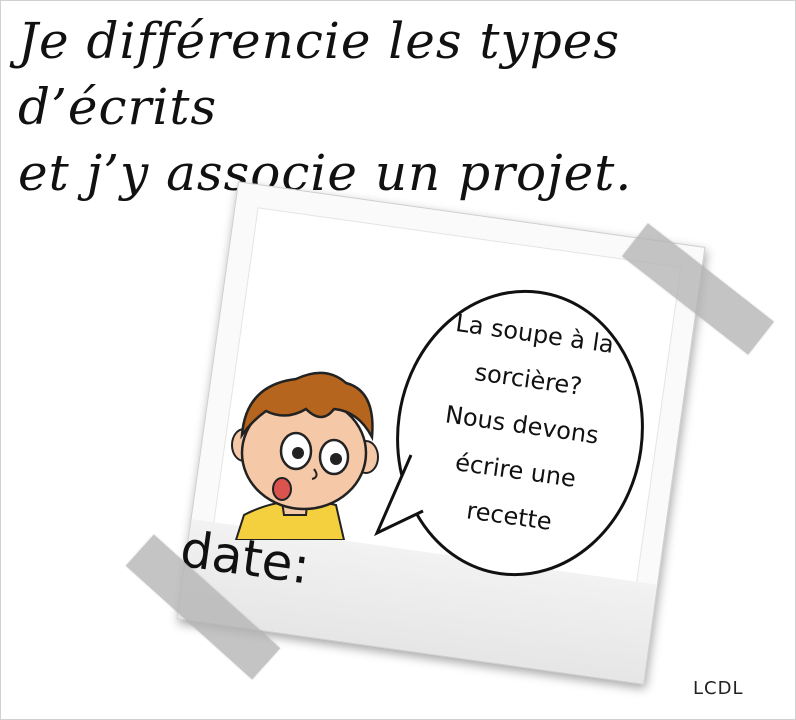 The height and width of the screenshot is (720, 796). I want to click on title-line-2: et j’y associe un projet., so click(325, 173).